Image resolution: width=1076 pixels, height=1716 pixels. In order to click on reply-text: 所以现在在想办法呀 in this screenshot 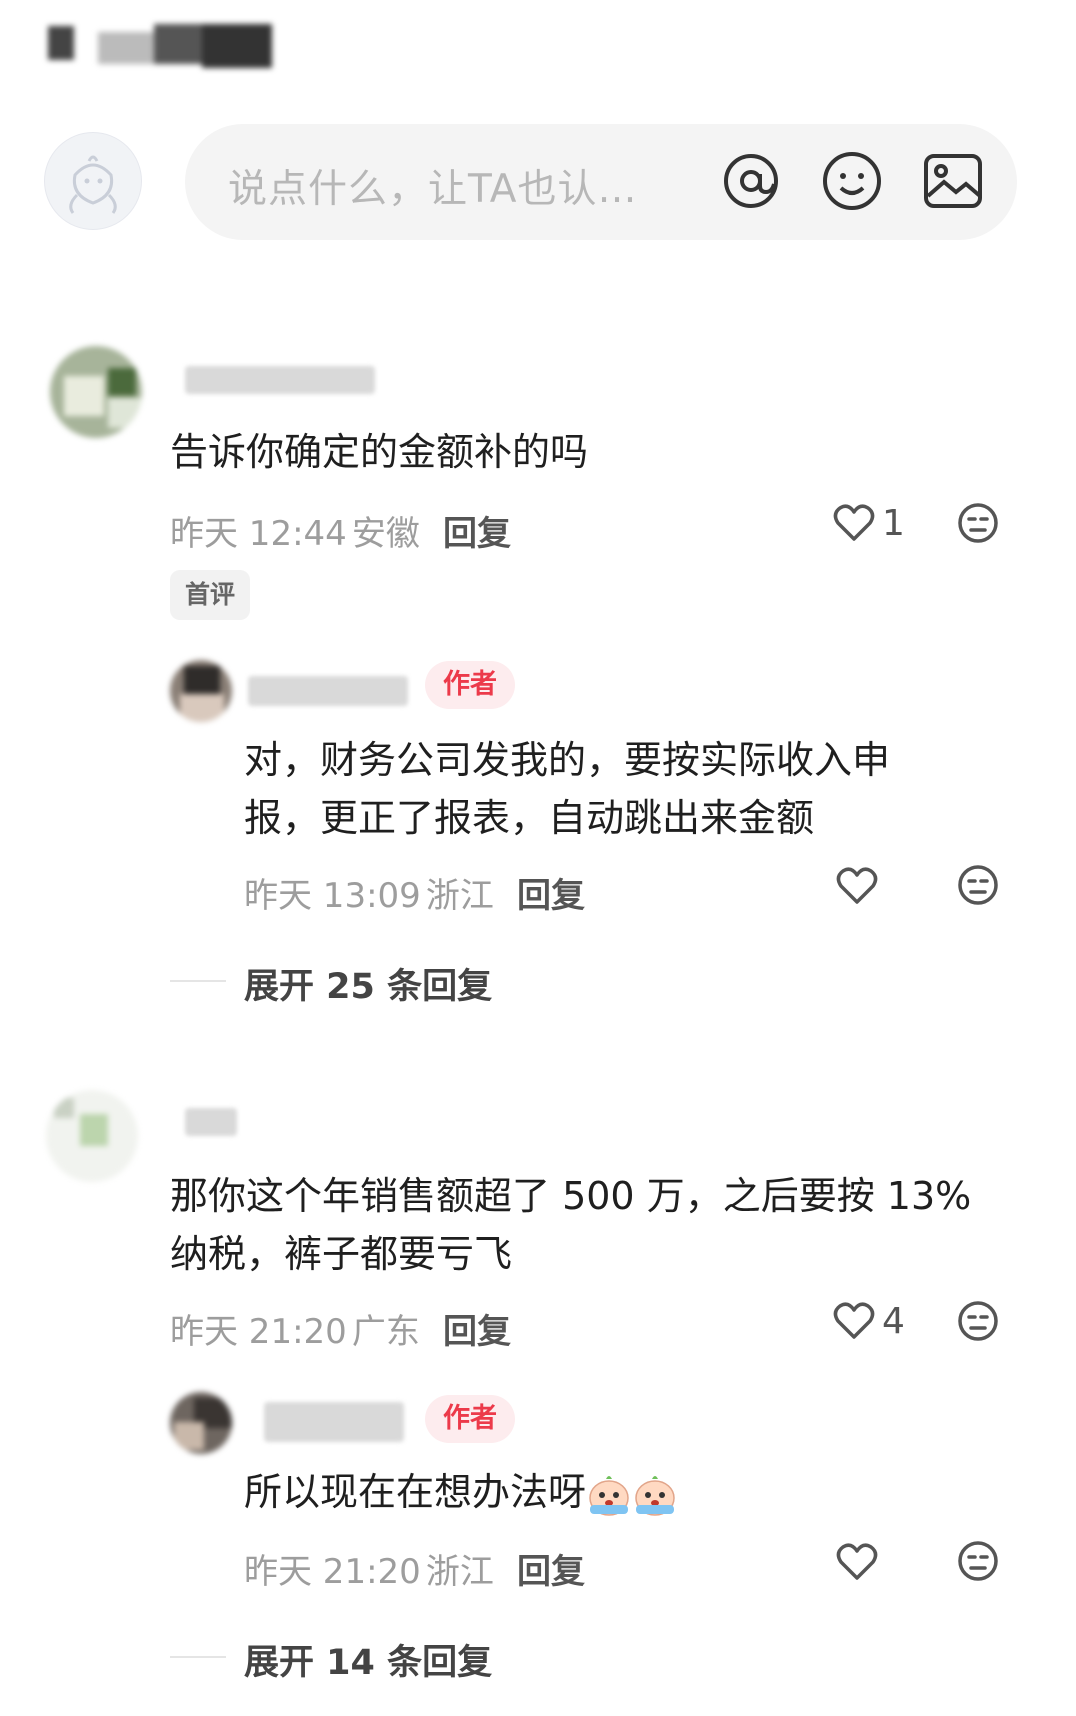, I will do `click(461, 1492)`.